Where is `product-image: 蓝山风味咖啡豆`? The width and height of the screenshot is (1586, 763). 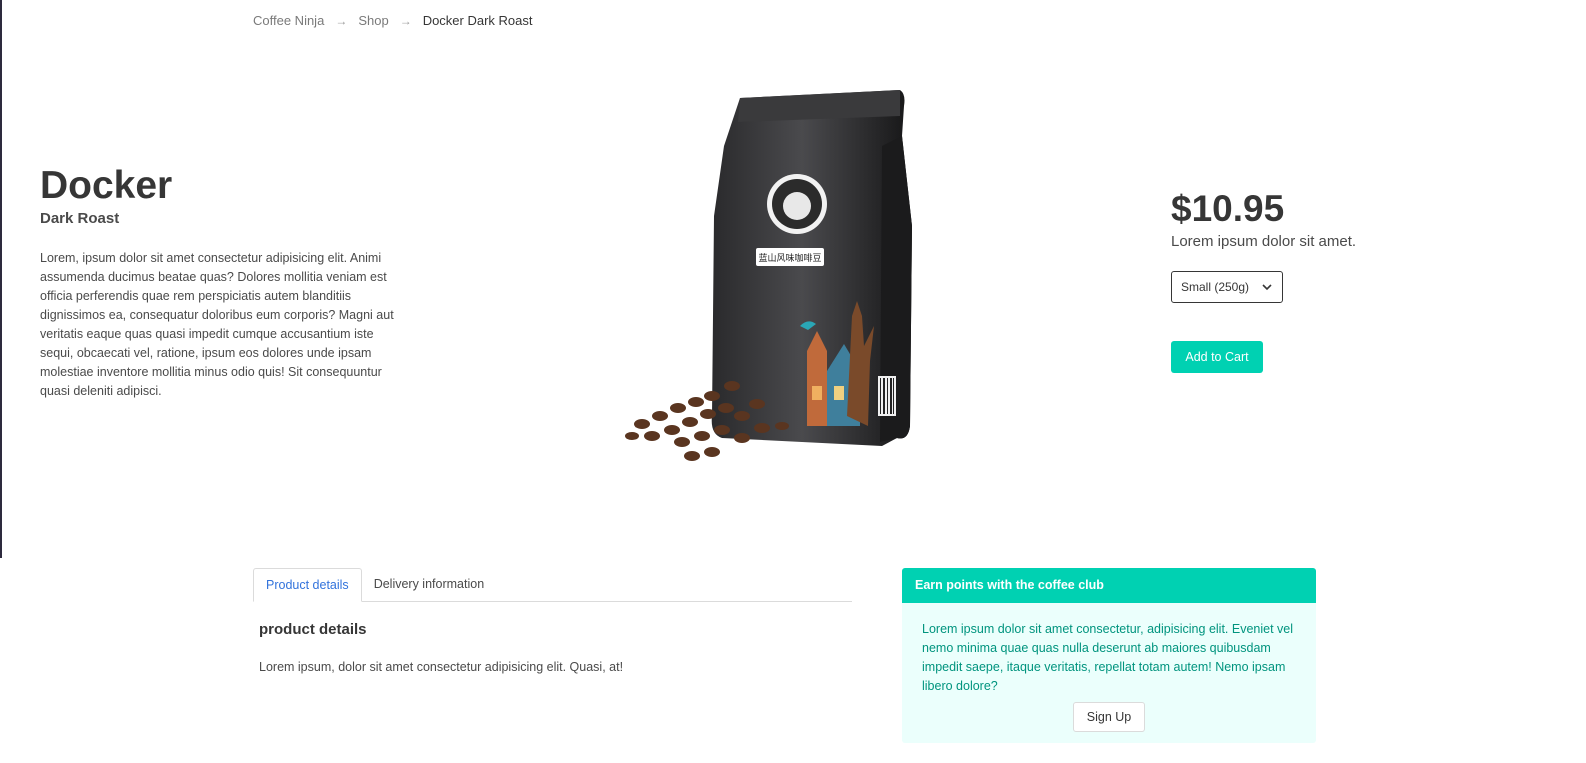
product-image: 蓝山风味咖啡豆 is located at coordinates (767, 278).